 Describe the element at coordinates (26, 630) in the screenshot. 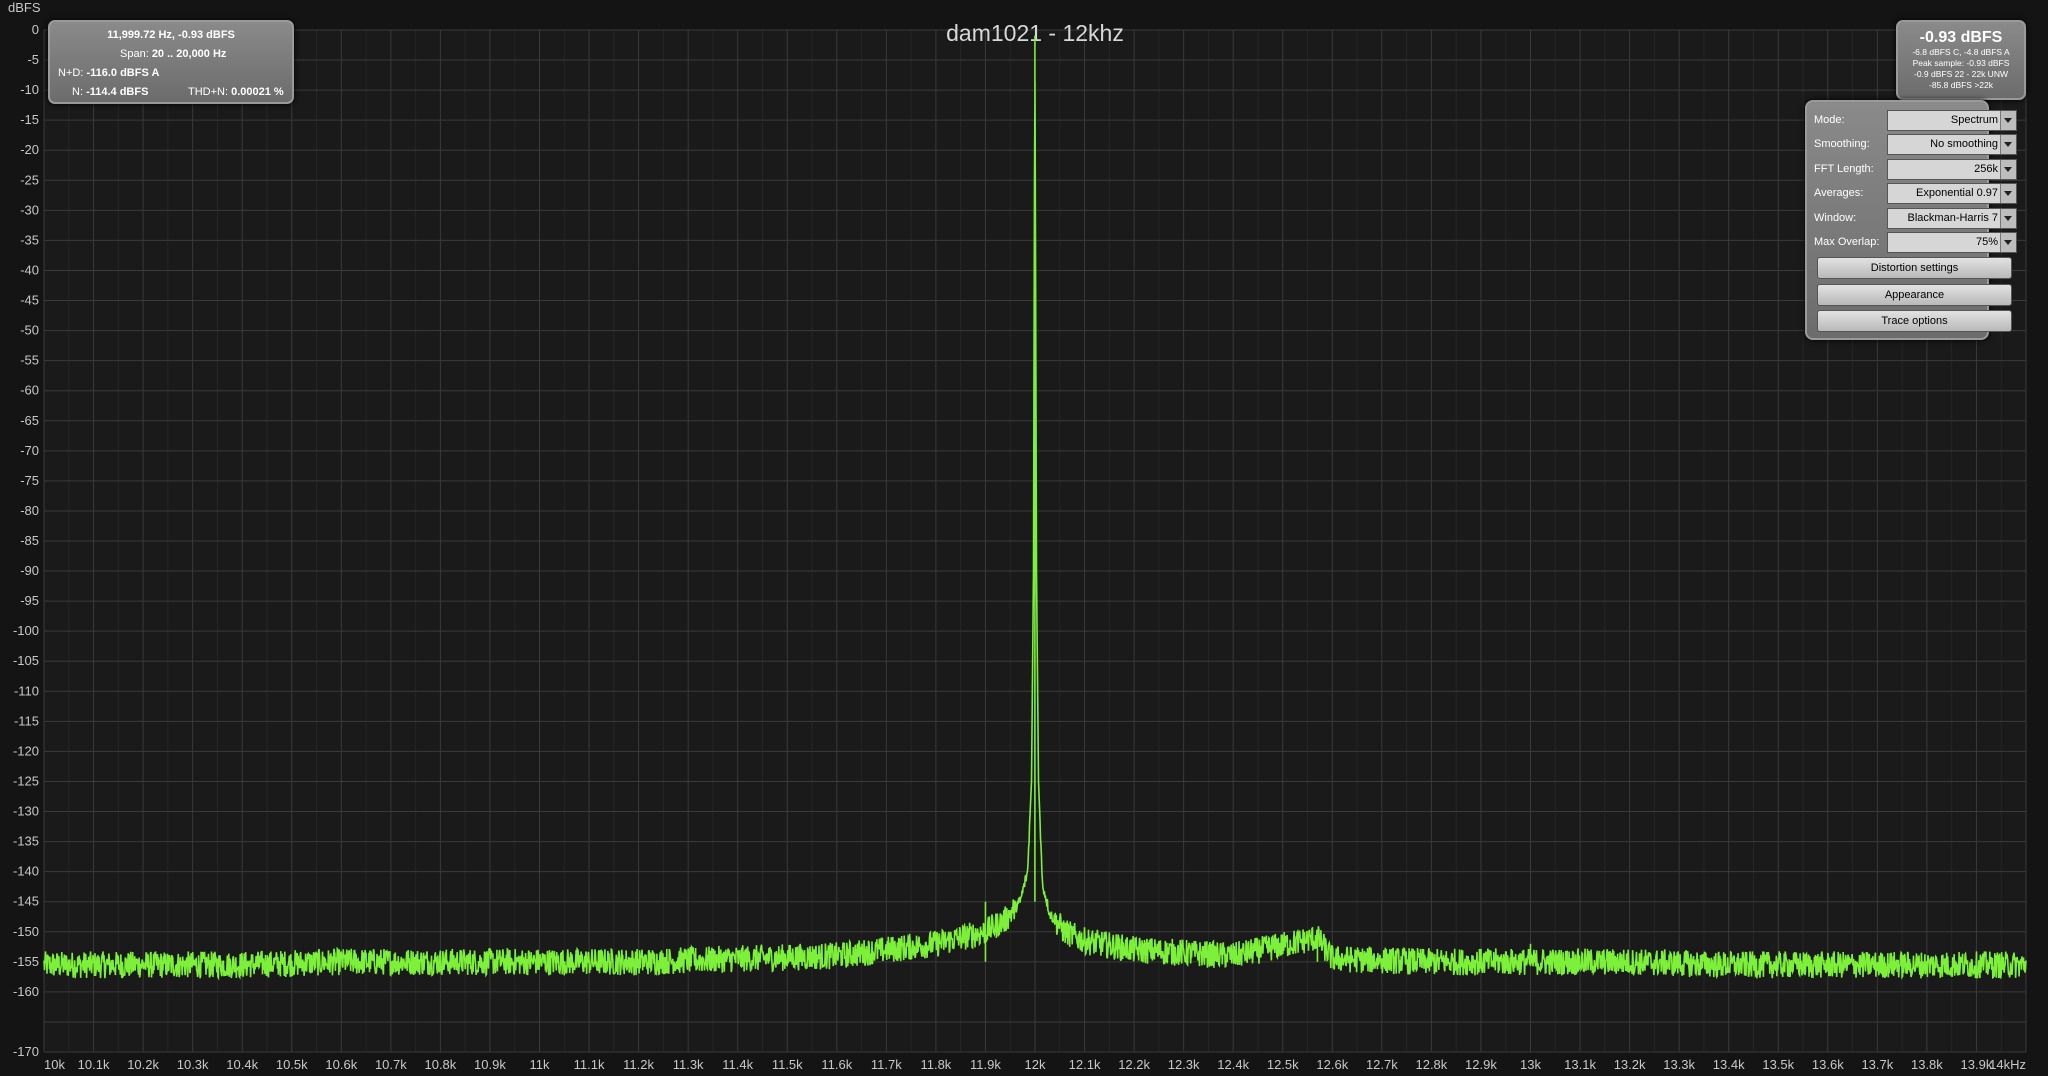

I see `y-tick-label: -100` at that location.